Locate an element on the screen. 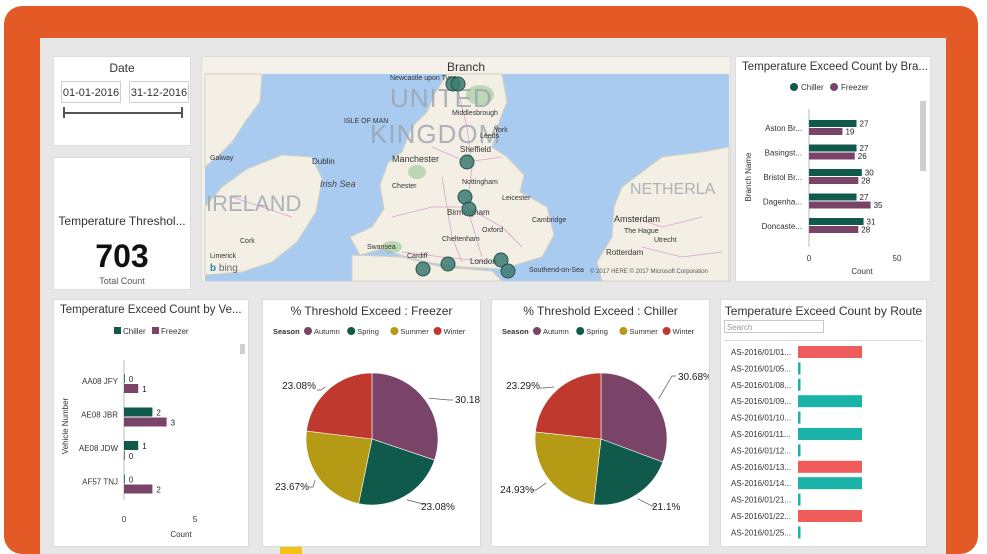  kpi-card: Temperature Threshol... 703 Total Count is located at coordinates (122, 223).